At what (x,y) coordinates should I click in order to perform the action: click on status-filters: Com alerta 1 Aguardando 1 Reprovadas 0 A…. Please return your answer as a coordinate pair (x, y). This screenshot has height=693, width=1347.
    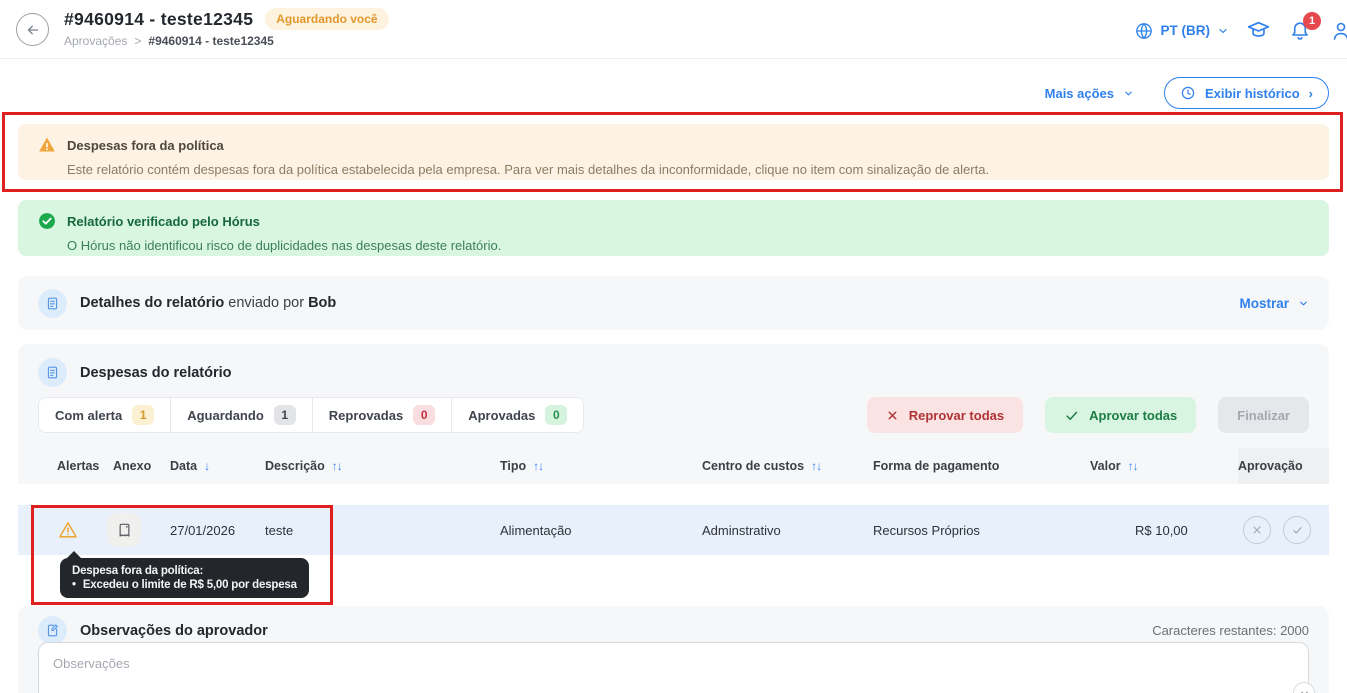
    Looking at the image, I should click on (311, 415).